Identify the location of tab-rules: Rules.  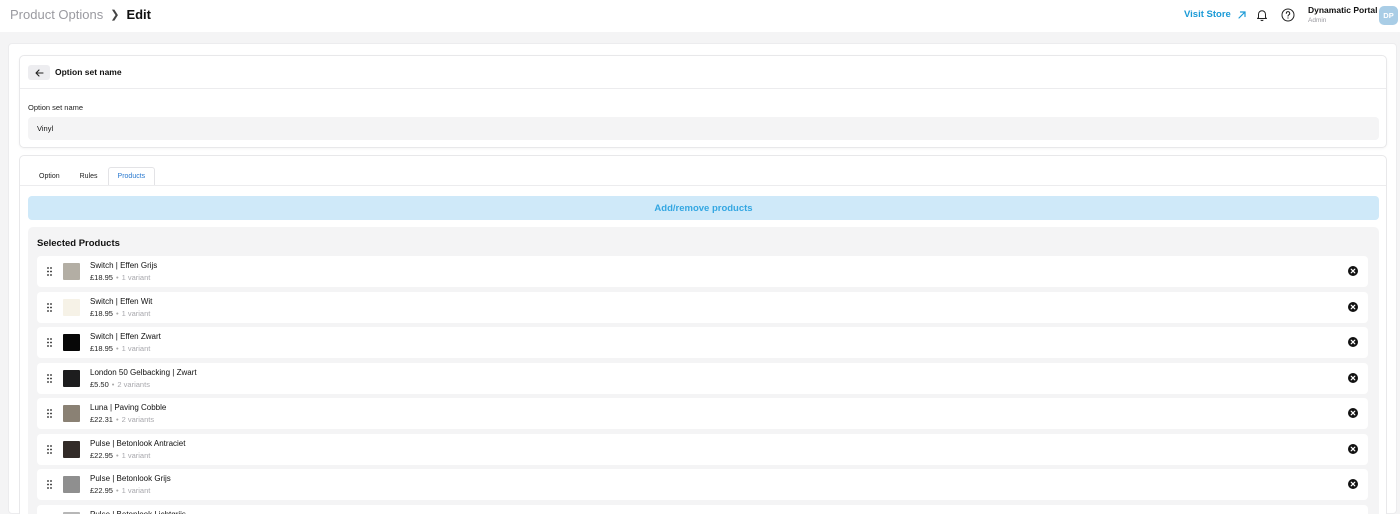
(89, 176).